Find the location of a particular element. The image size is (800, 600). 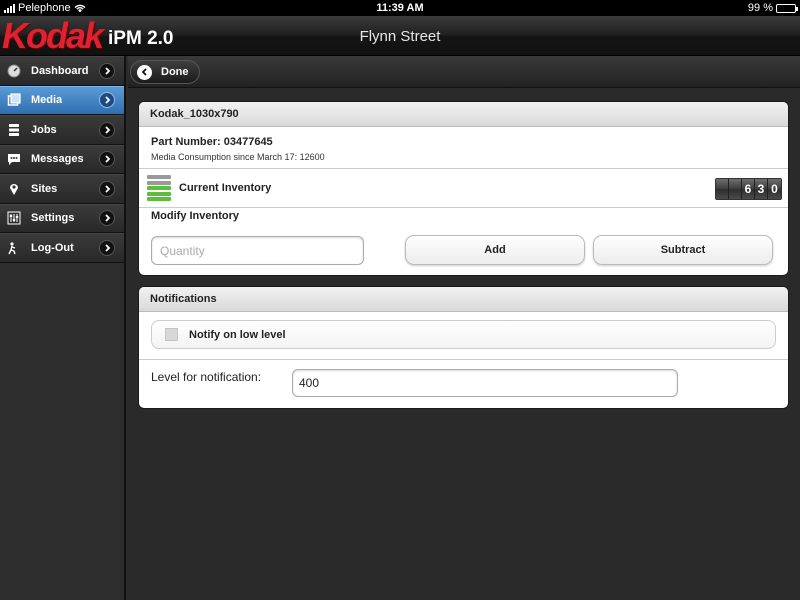

sidebar-item-label: Dashboard is located at coordinates (60, 70).